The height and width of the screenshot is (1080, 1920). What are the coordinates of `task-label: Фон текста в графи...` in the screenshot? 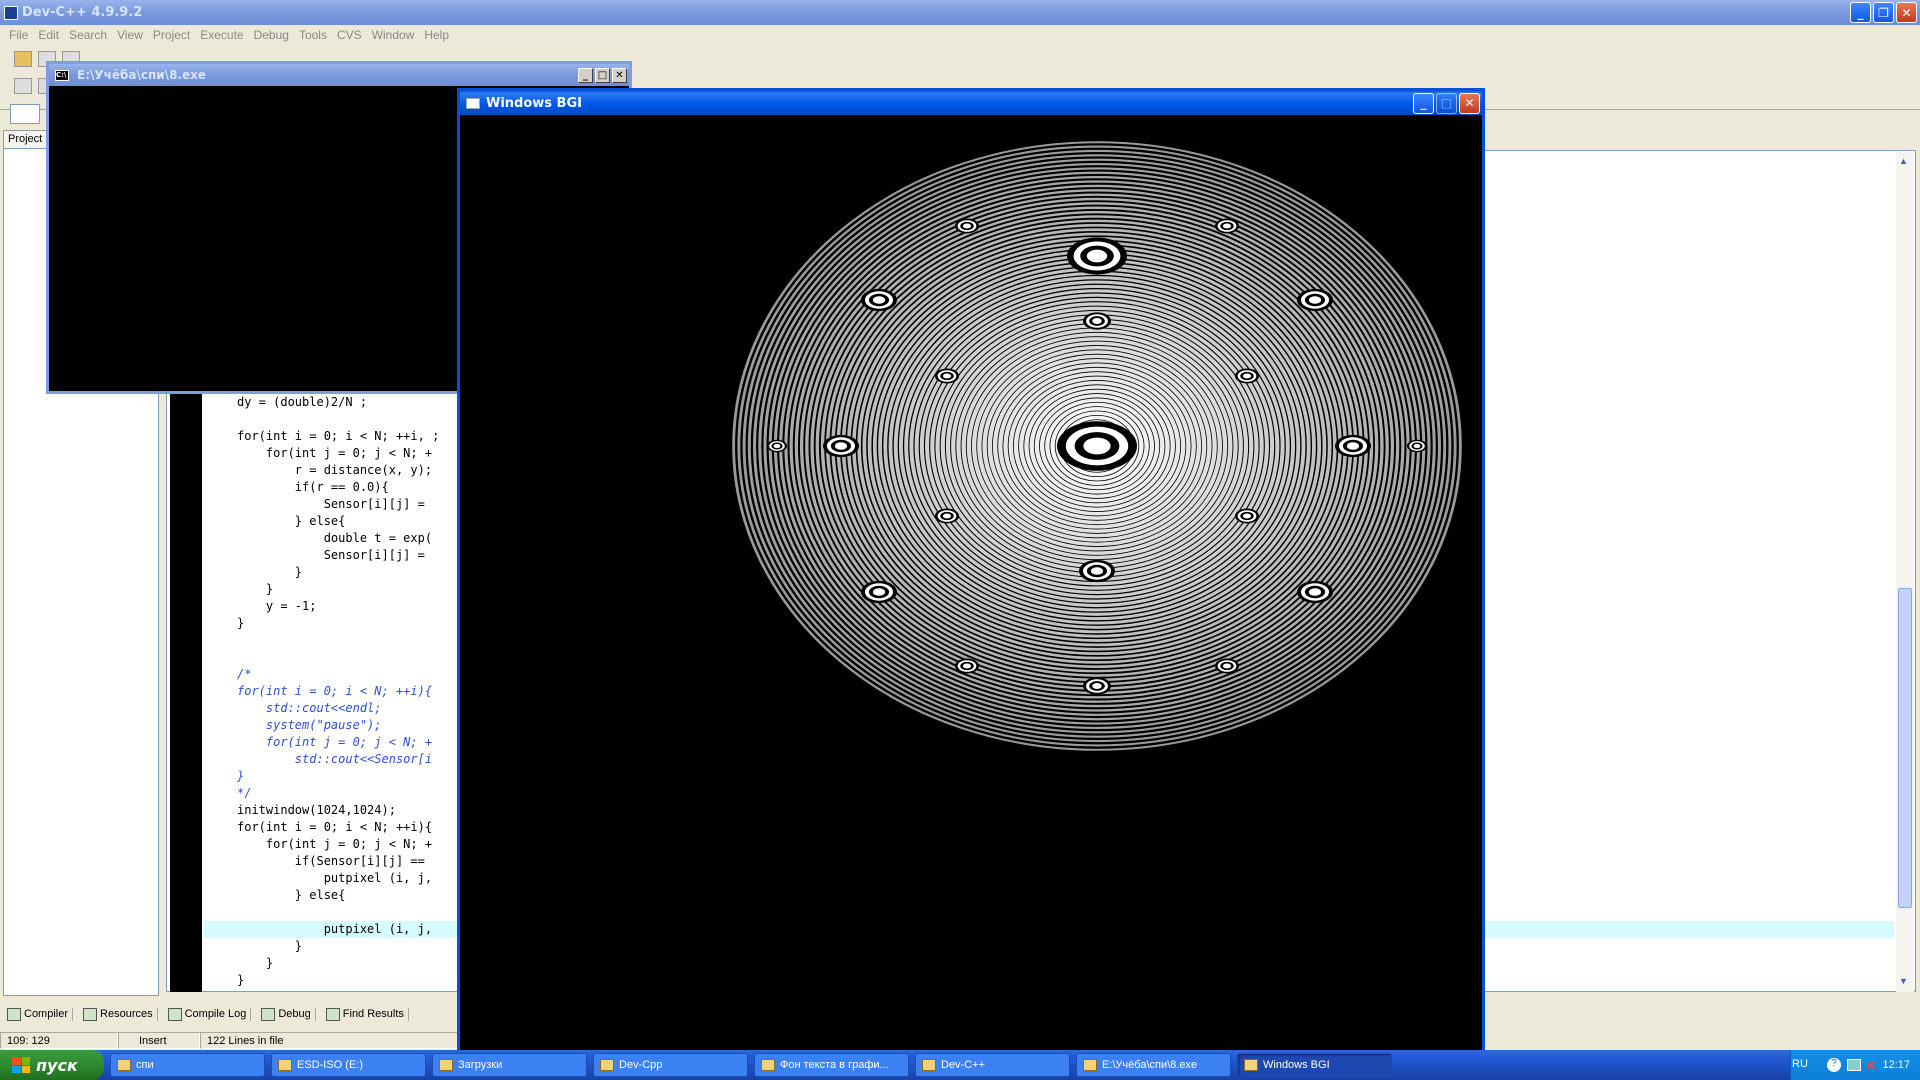 It's located at (834, 1065).